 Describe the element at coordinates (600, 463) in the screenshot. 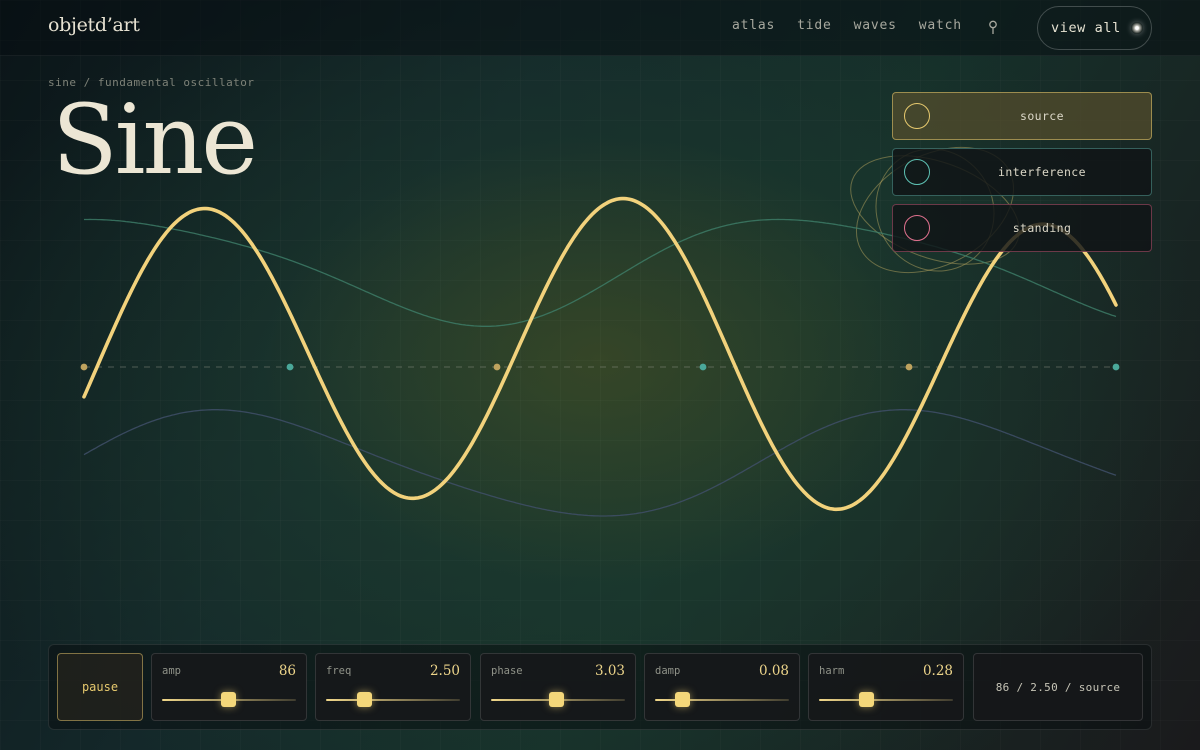

I see `standing-wave` at that location.